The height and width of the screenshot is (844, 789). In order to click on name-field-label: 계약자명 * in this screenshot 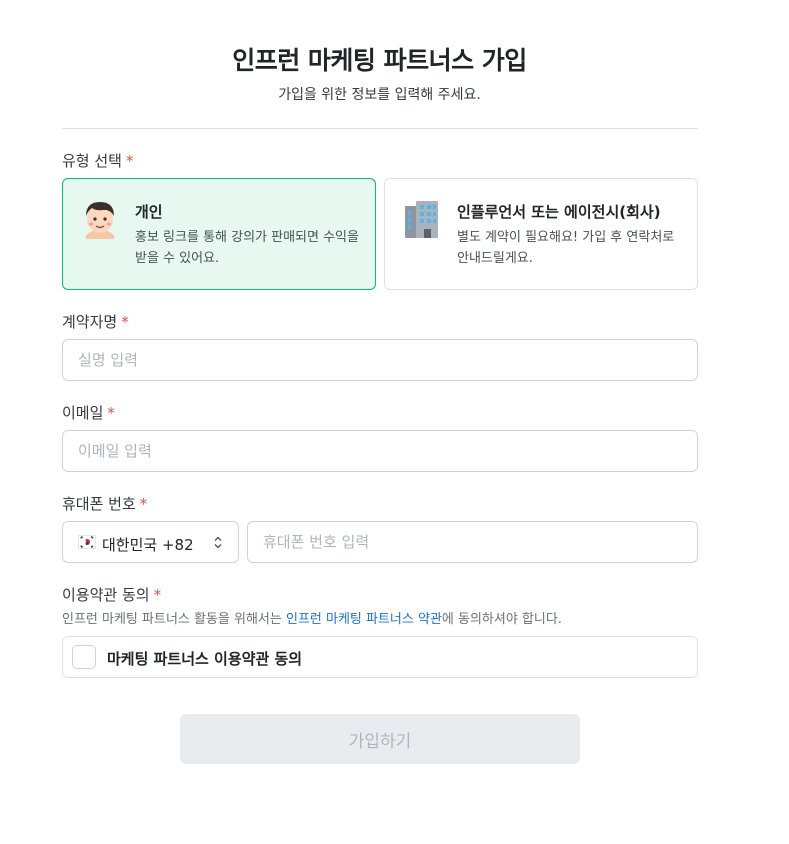, I will do `click(95, 321)`.